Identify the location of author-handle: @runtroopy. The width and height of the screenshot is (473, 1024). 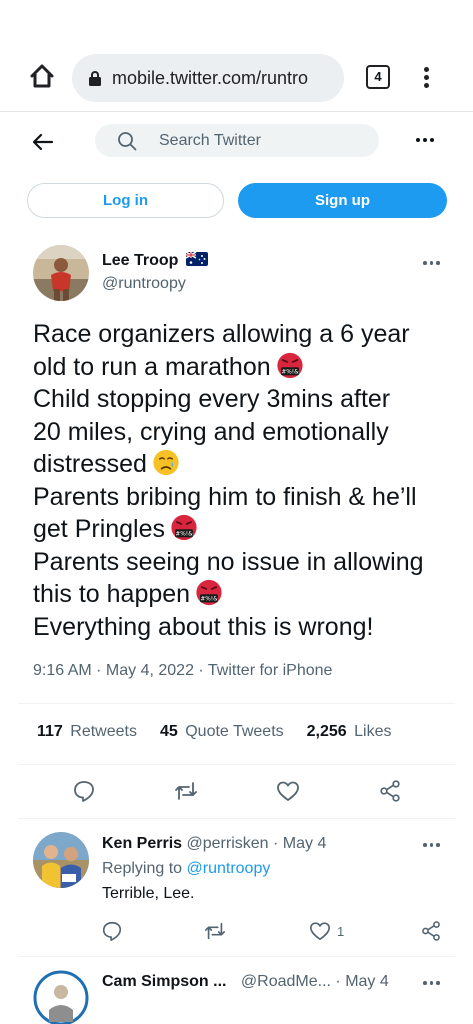
(144, 284).